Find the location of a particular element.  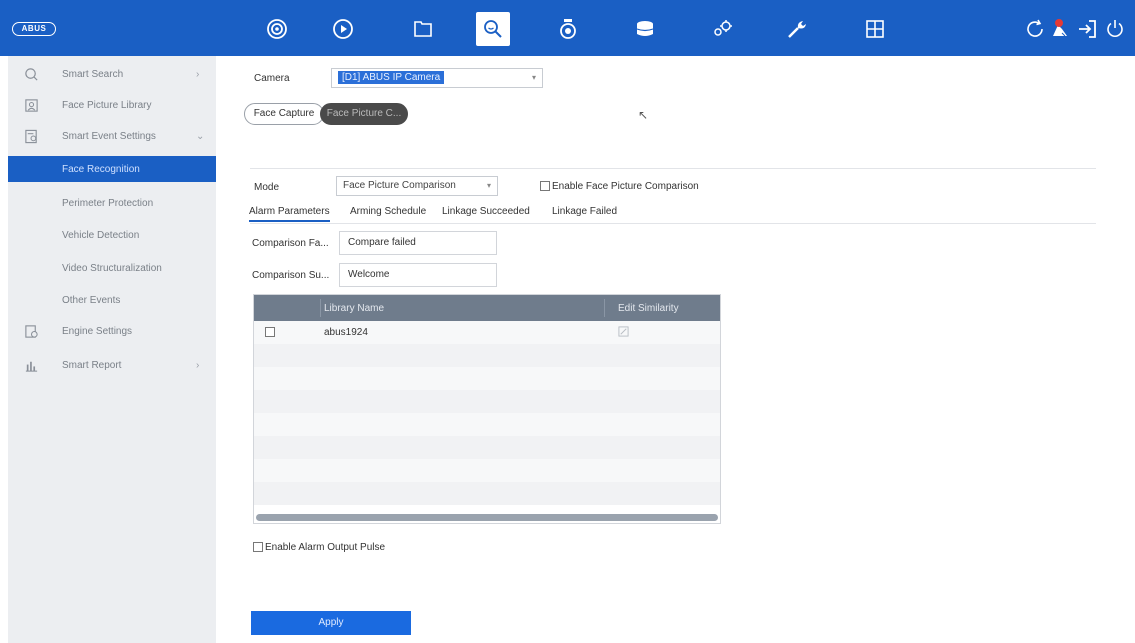

camera-value: [D1] ABUS IP Camera is located at coordinates (391, 77).